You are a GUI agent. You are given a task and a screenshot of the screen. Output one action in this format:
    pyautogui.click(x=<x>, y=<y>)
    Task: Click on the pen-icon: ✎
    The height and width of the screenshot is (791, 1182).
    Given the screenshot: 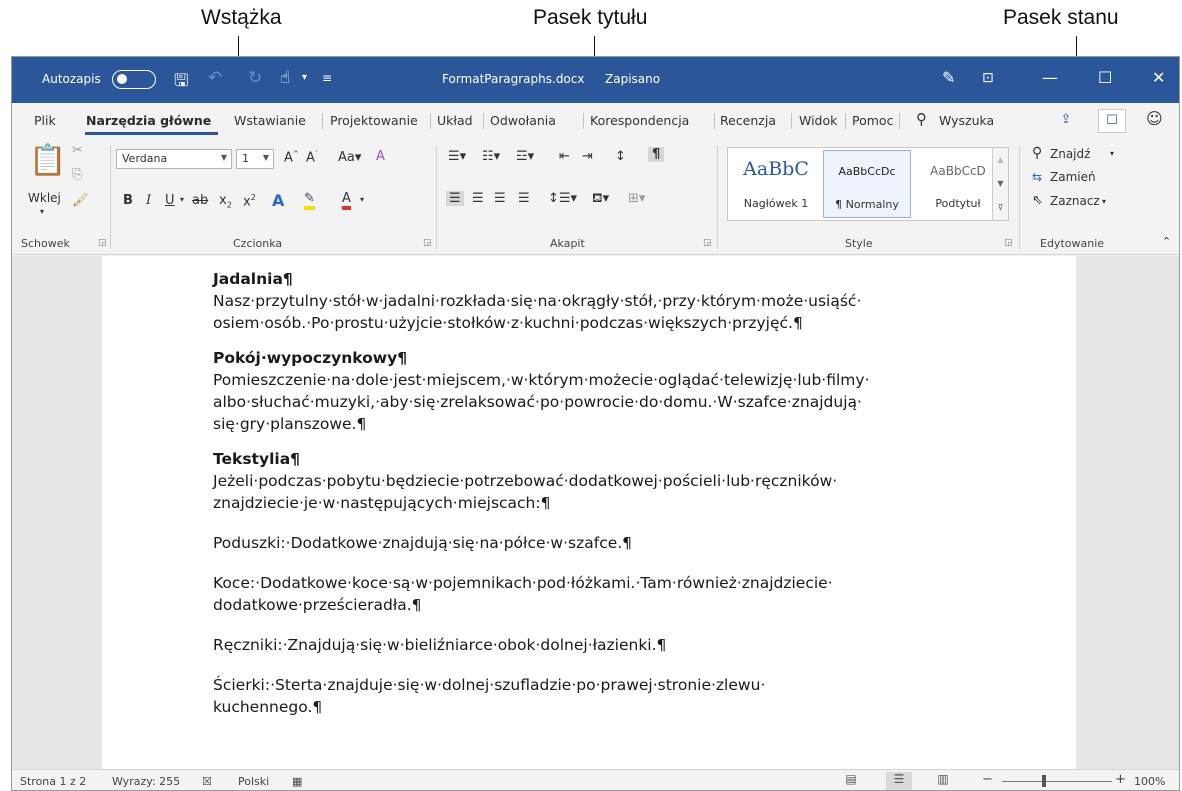 What is the action you would take?
    pyautogui.click(x=948, y=77)
    